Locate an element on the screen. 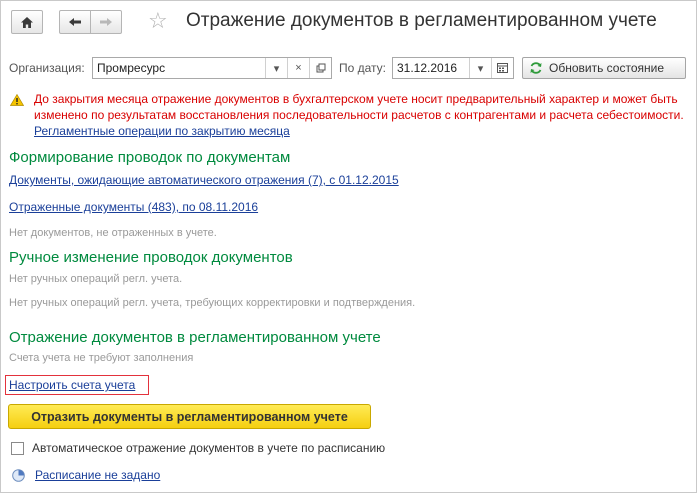 The image size is (697, 493). manual-section-title: Ручное изменение проводок документов is located at coordinates (151, 257).